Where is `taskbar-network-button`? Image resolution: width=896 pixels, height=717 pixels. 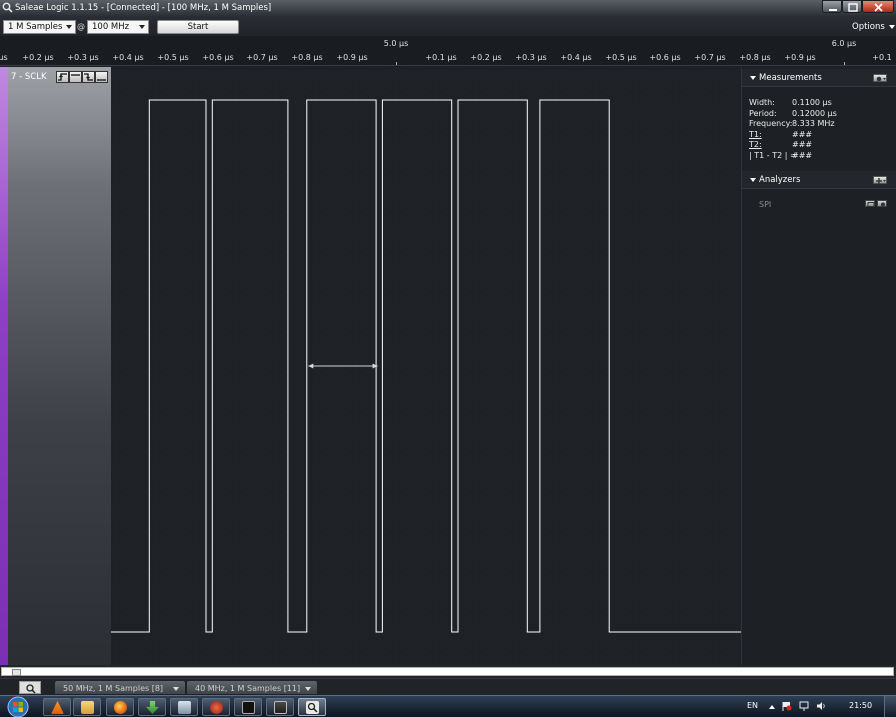
taskbar-network-button is located at coordinates (184, 707).